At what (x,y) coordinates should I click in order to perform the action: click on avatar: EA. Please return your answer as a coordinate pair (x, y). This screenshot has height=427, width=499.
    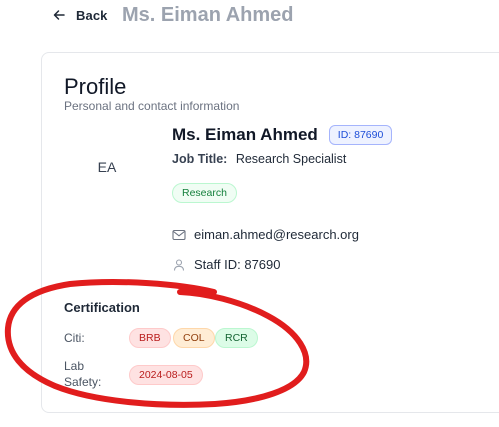
    Looking at the image, I should click on (107, 167).